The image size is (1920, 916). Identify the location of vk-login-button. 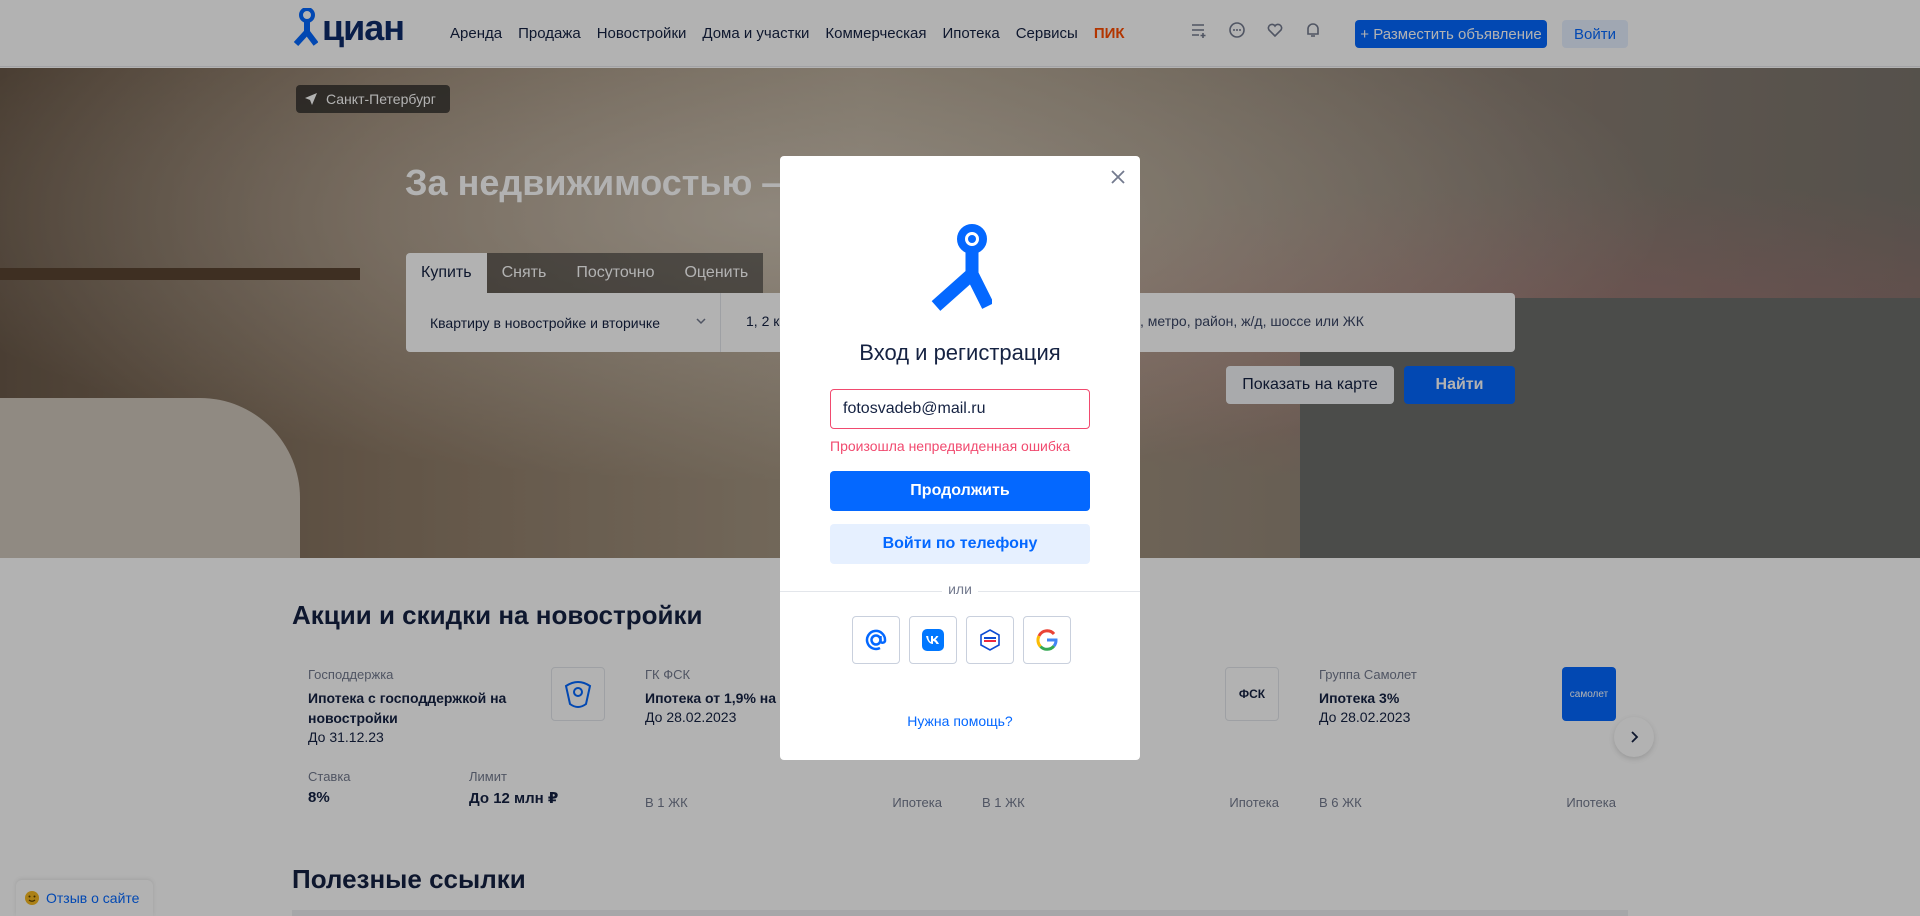
(933, 640).